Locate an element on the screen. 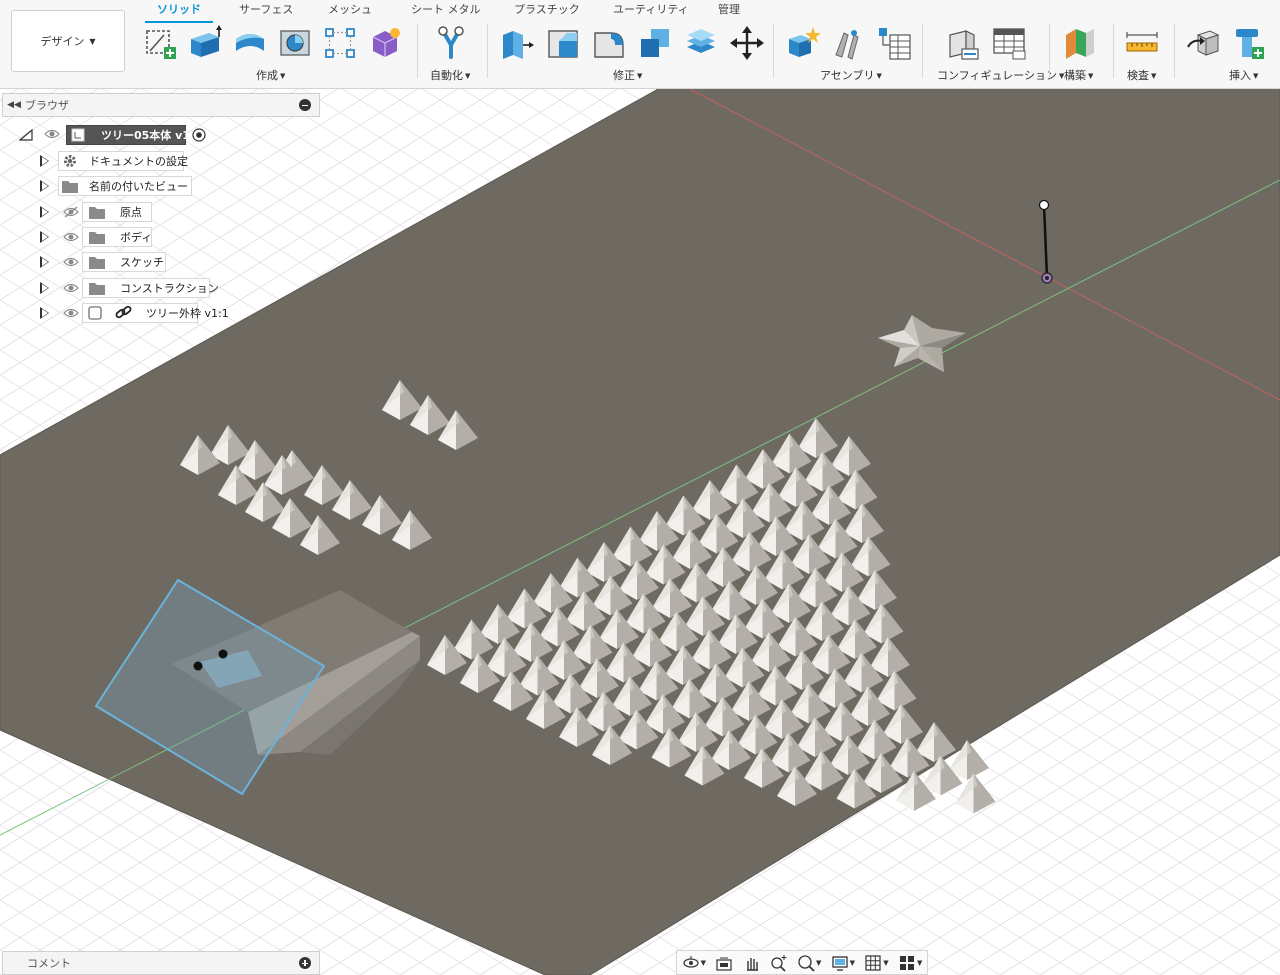 This screenshot has height=975, width=1280. browser-item-label: 名前の付いたビュー is located at coordinates (138, 186).